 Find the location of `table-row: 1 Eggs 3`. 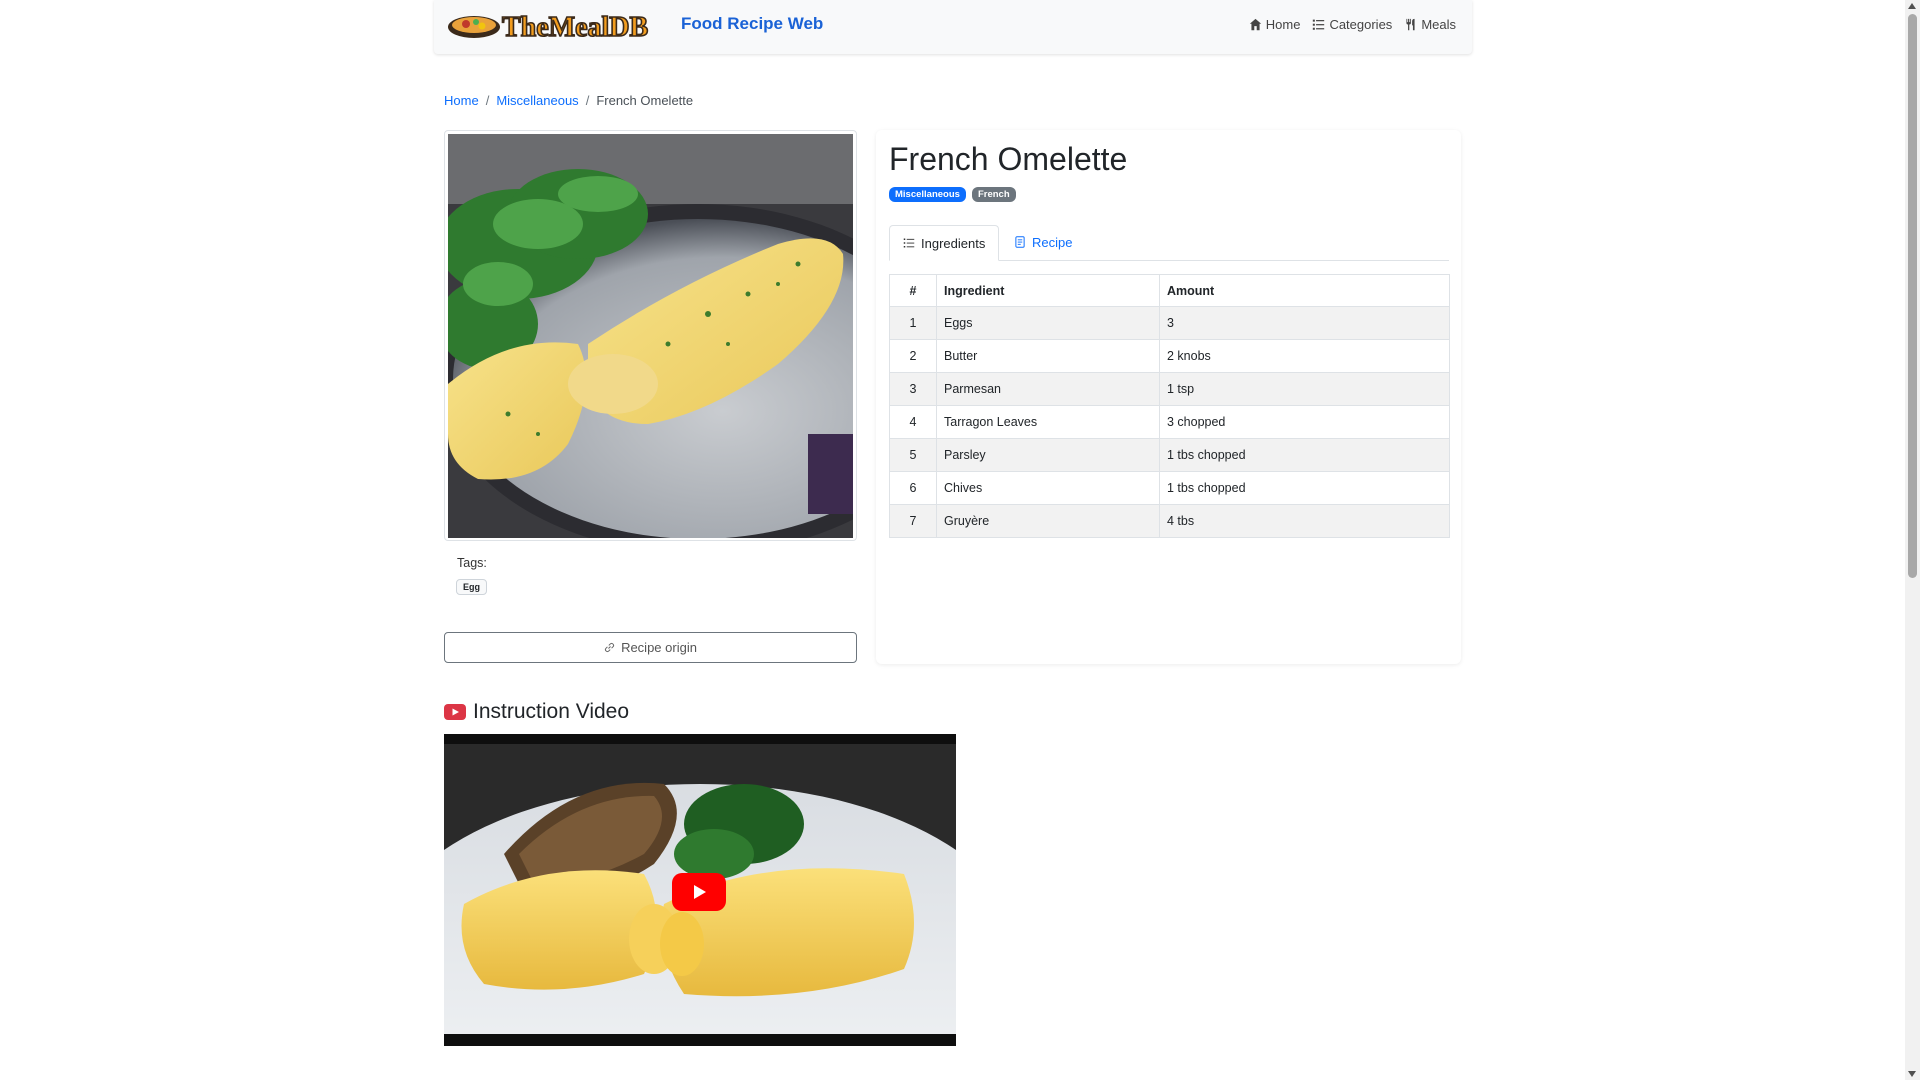

table-row: 1 Eggs 3 is located at coordinates (1169, 323).